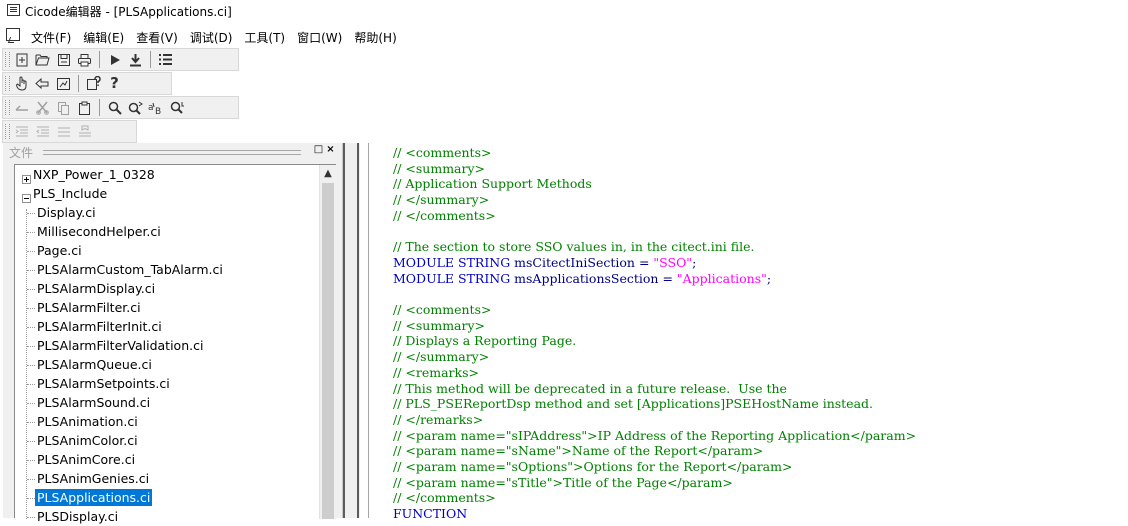  Describe the element at coordinates (114, 83) in the screenshot. I see `help-icon: ?` at that location.